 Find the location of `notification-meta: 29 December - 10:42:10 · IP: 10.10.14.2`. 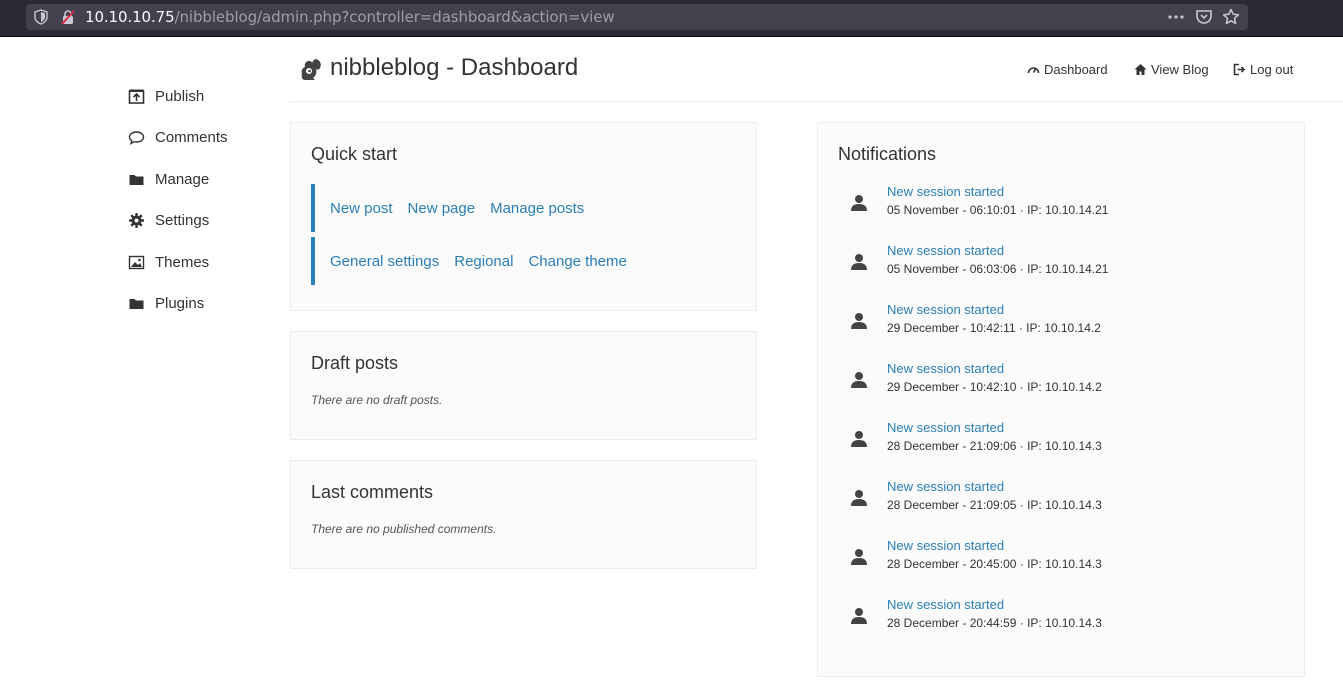

notification-meta: 29 December - 10:42:10 · IP: 10.10.14.2 is located at coordinates (994, 387).